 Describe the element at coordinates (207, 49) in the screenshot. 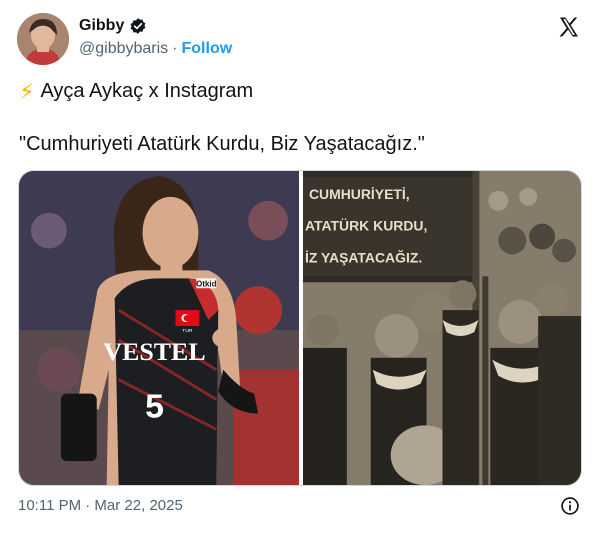

I see `follow-button: Follow` at that location.